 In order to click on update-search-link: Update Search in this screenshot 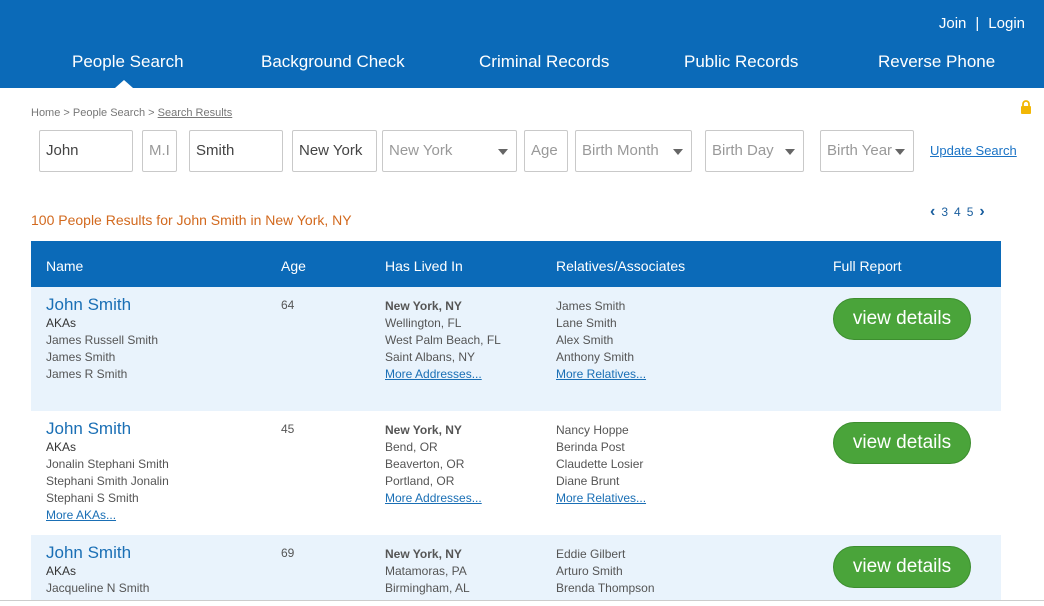, I will do `click(973, 150)`.